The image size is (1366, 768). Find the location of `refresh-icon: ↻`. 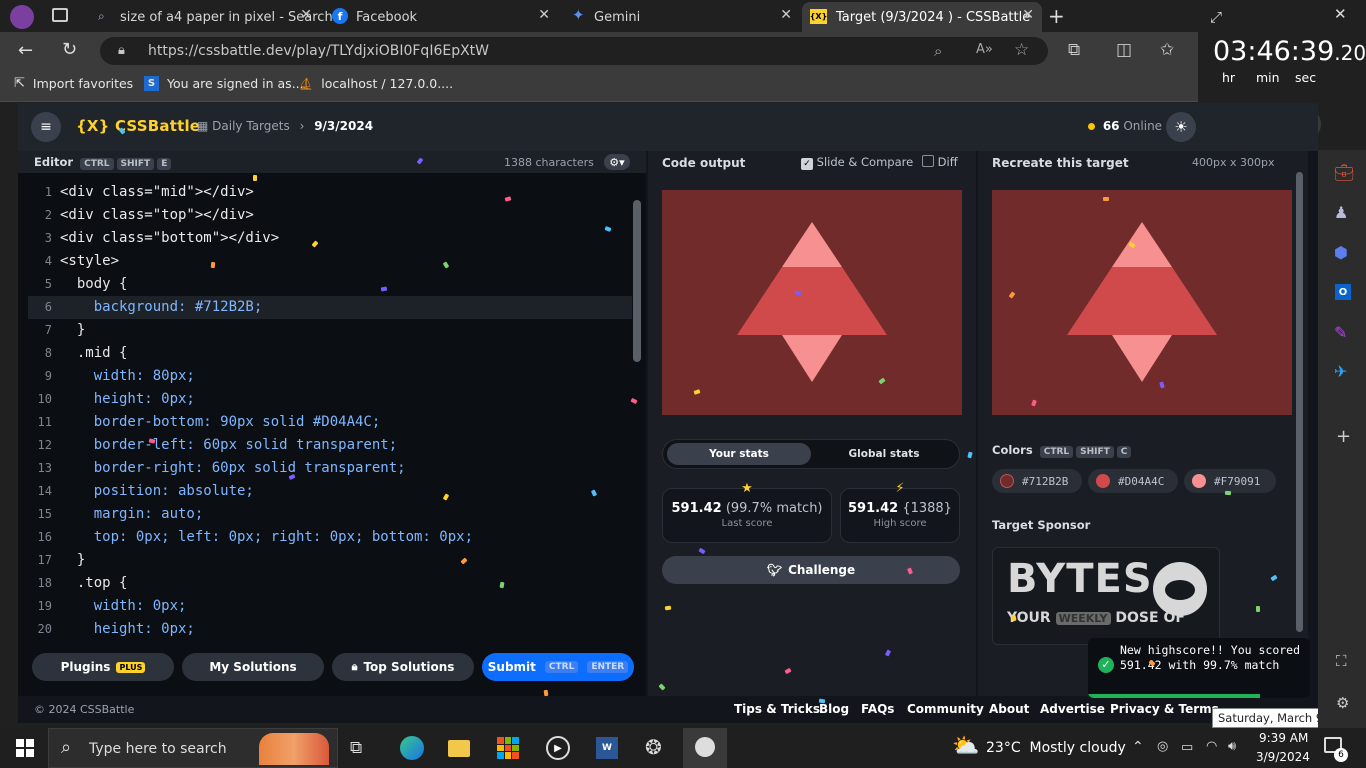

refresh-icon: ↻ is located at coordinates (69, 49).